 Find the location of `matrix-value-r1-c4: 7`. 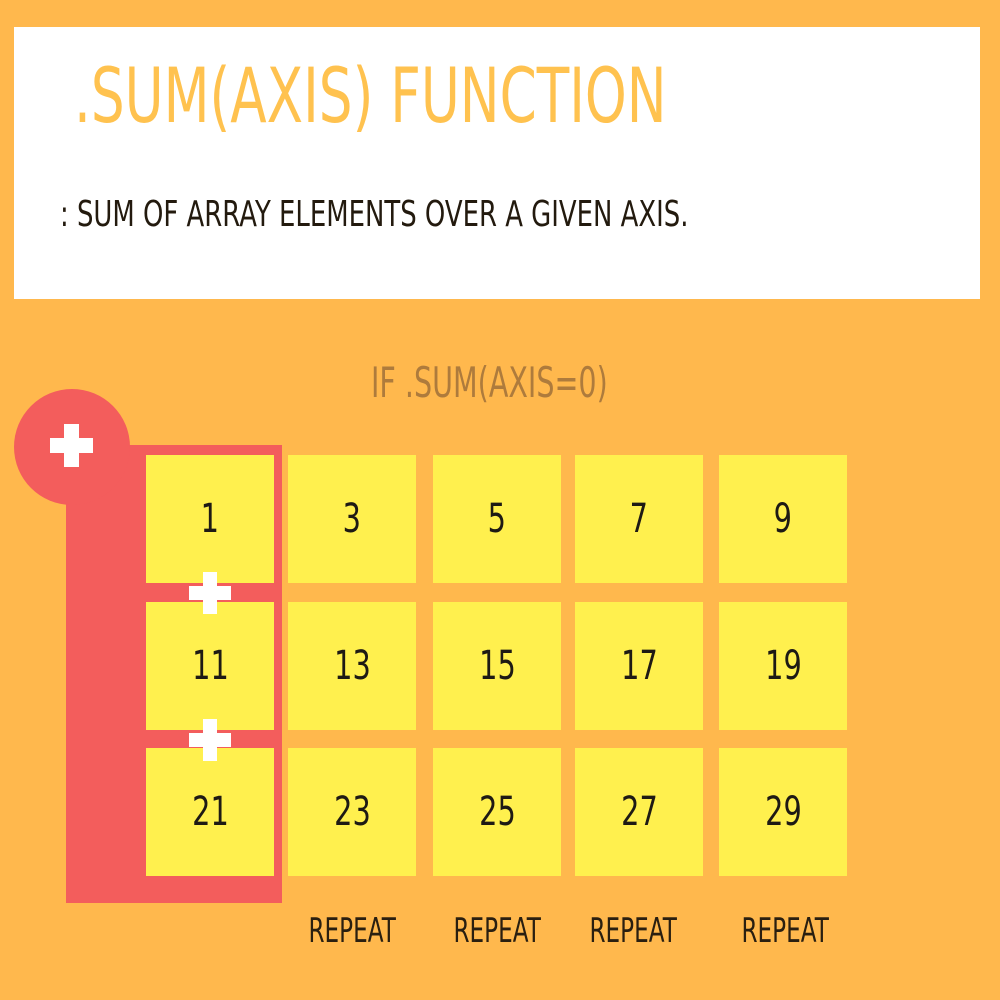

matrix-value-r1-c4: 7 is located at coordinates (639, 519).